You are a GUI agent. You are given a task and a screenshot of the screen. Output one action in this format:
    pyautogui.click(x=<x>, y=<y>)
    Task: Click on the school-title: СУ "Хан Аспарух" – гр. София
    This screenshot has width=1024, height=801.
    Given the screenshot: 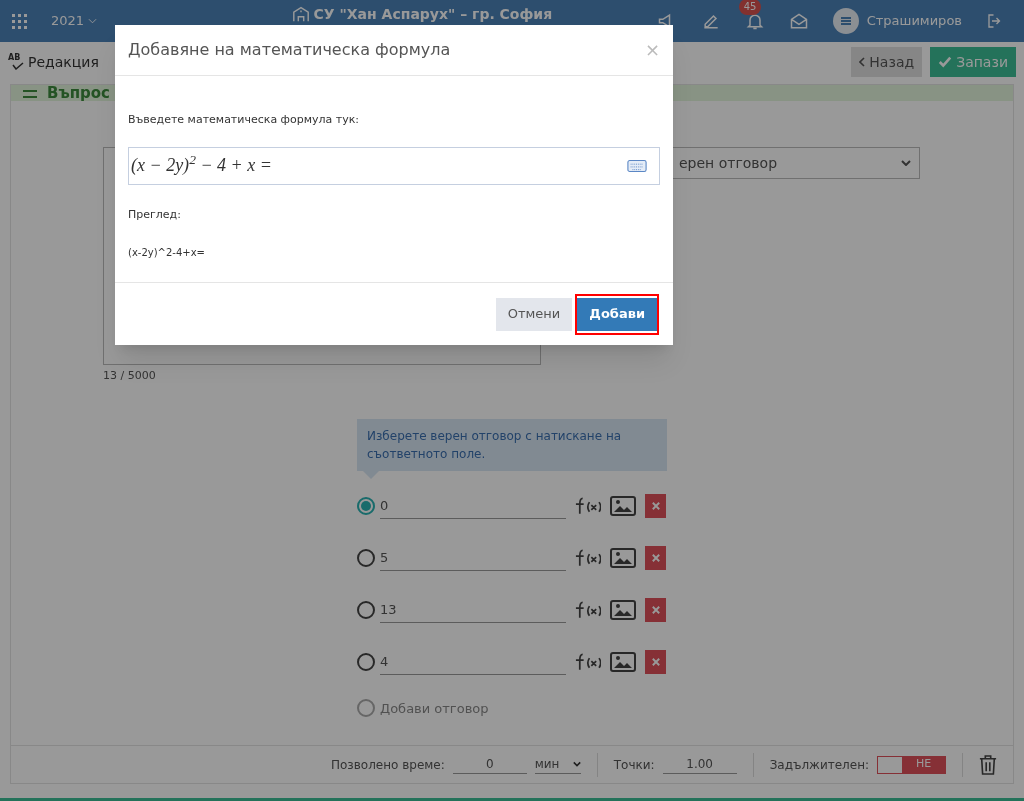 What is the action you would take?
    pyautogui.click(x=433, y=14)
    